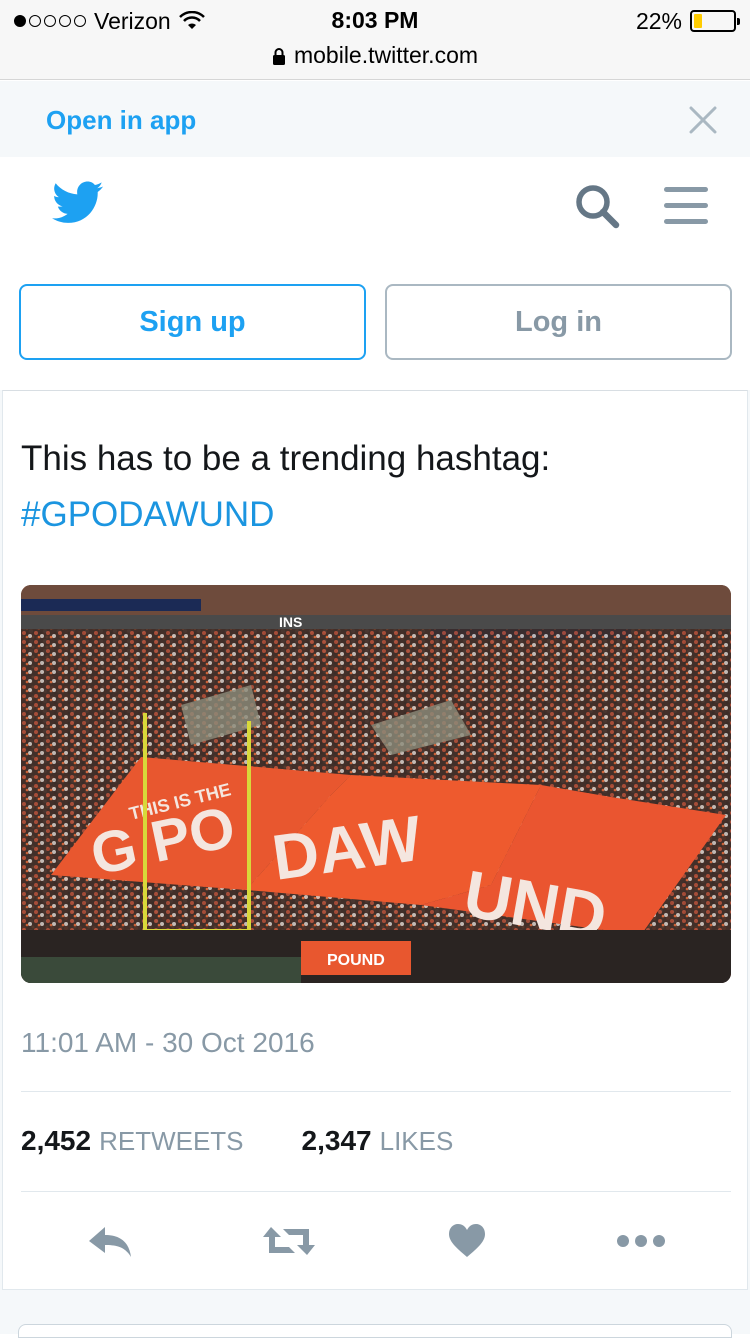  What do you see at coordinates (375, 40) in the screenshot?
I see `status-bar: Verizon 8:03 PM 22% mobile.twitter.com` at bounding box center [375, 40].